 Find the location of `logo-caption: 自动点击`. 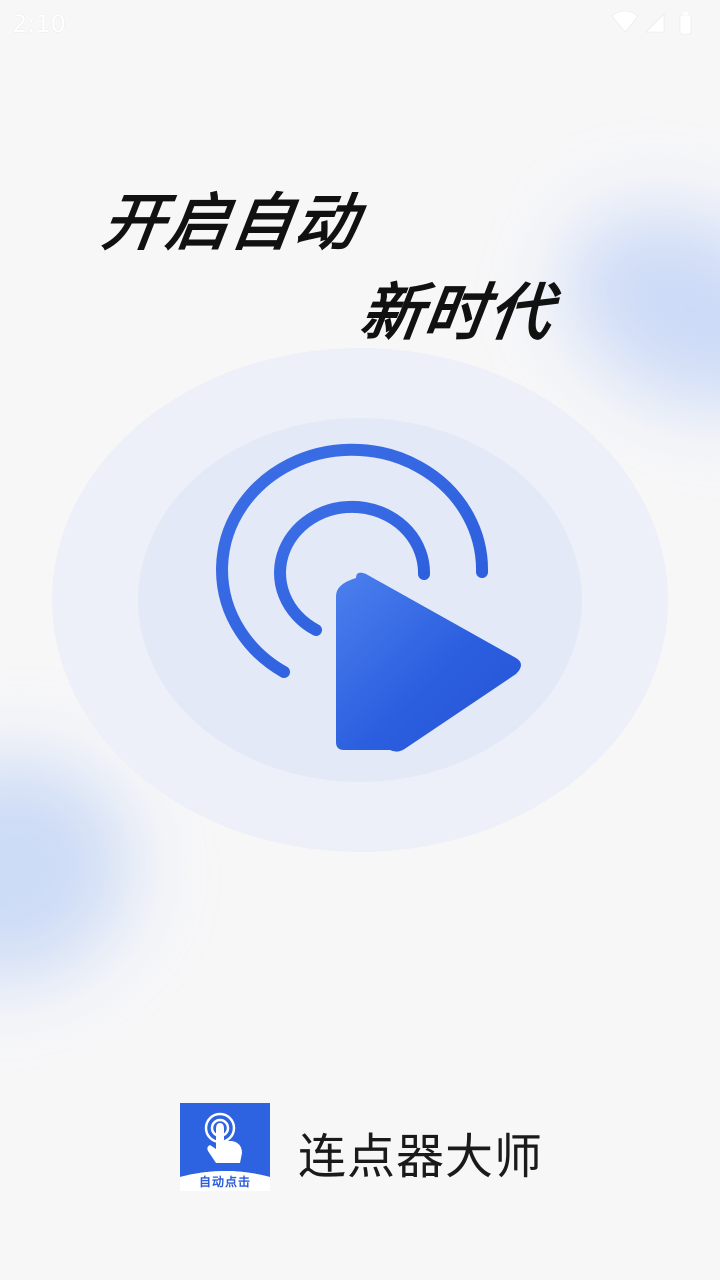

logo-caption: 自动点击 is located at coordinates (224, 1182).